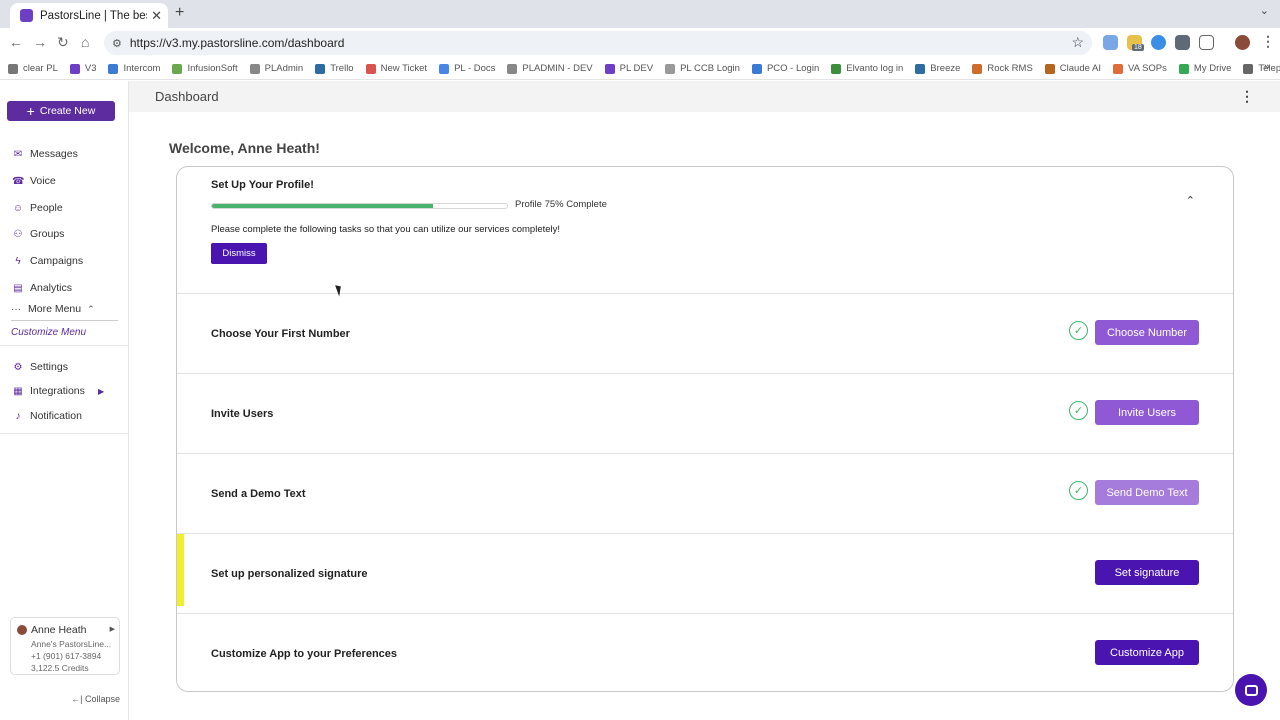  I want to click on sidebar-item-label: Integrations, so click(57, 391).